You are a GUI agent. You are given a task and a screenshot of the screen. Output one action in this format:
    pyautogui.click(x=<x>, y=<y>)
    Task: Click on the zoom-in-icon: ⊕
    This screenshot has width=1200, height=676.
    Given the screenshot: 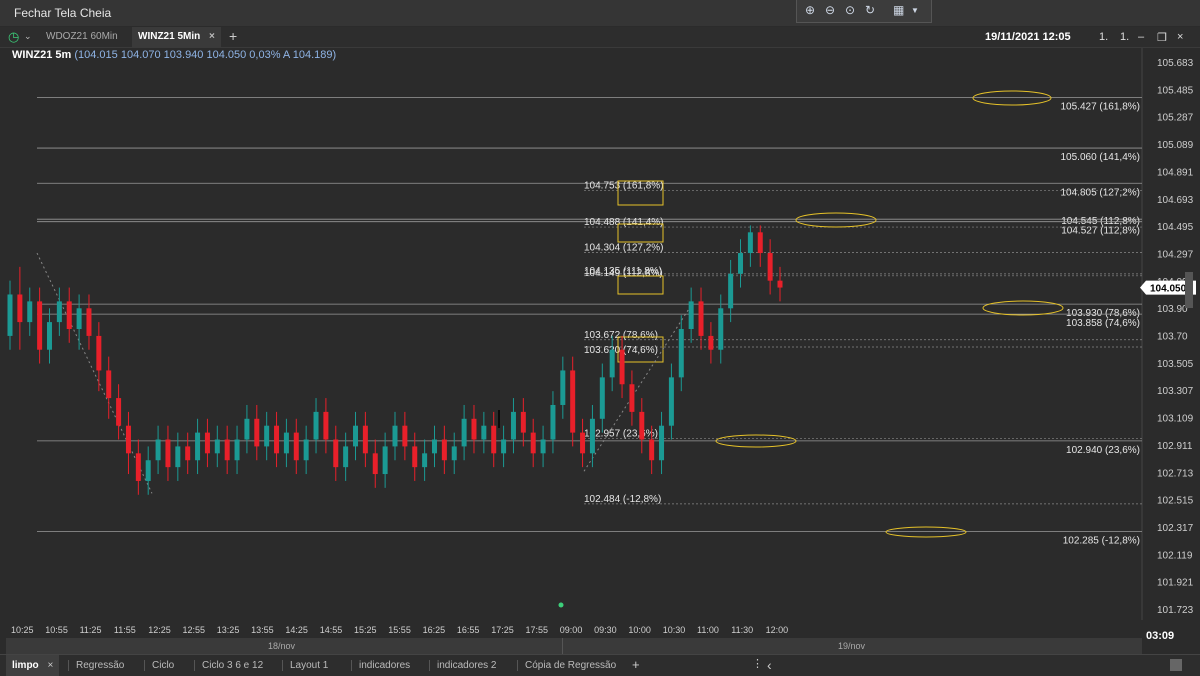 What is the action you would take?
    pyautogui.click(x=810, y=10)
    